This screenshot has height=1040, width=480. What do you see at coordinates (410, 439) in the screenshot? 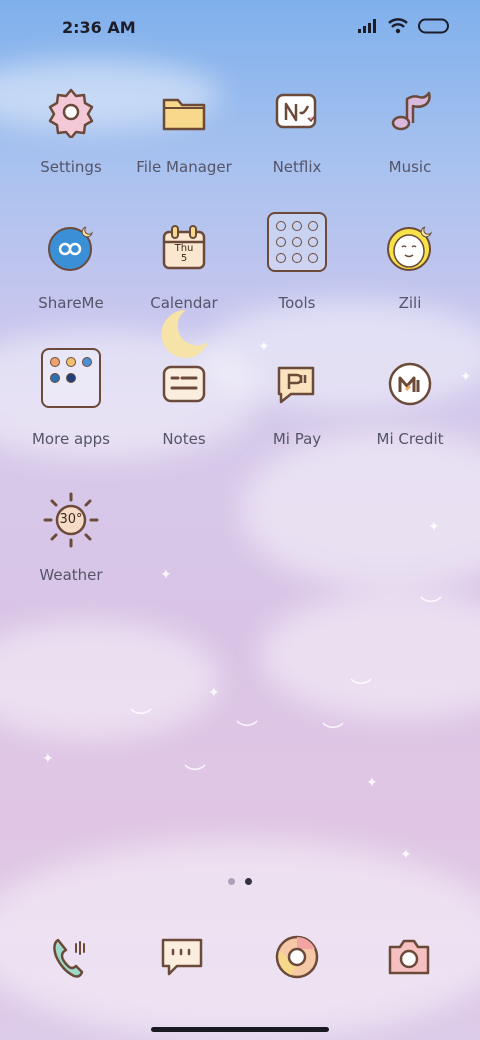
I see `app-label: Mi Credit` at bounding box center [410, 439].